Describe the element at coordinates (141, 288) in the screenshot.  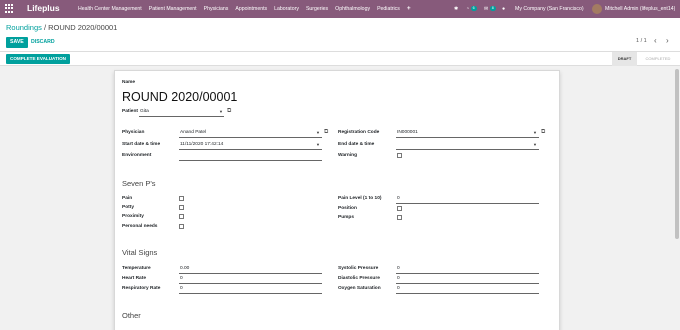
I see `respiratory-rate-label: Respiratory Rate` at that location.